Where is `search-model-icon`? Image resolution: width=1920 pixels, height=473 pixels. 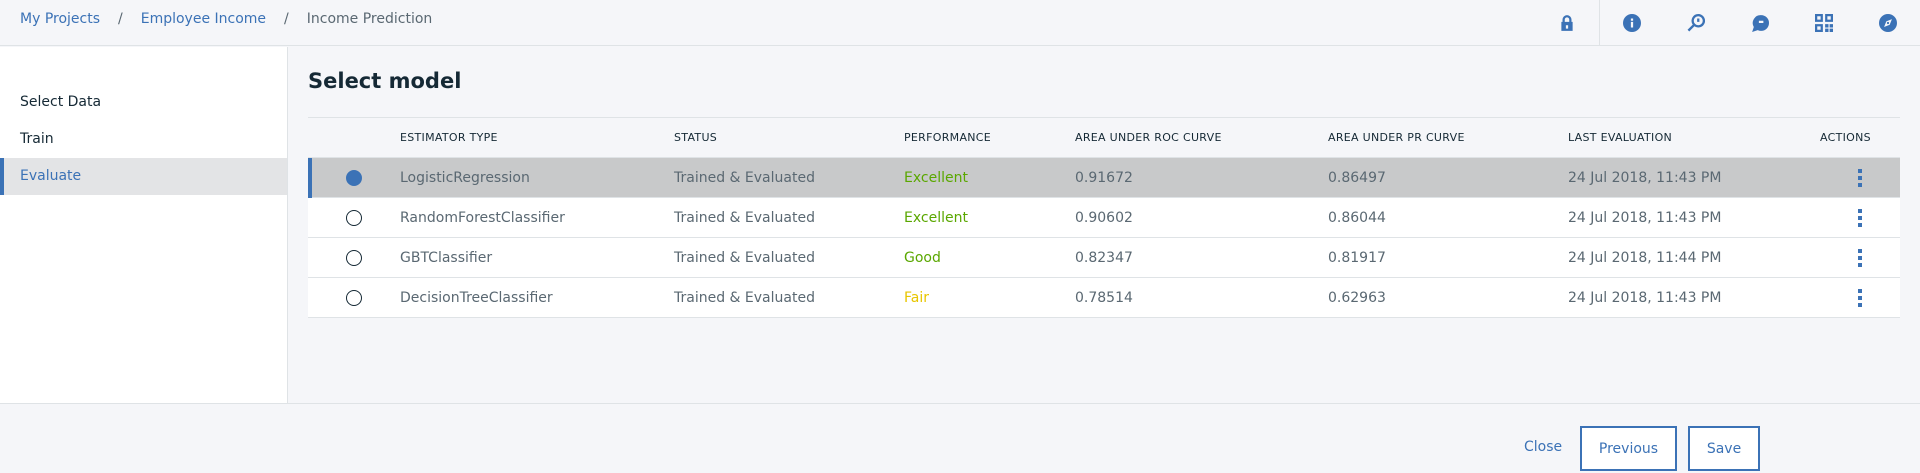
search-model-icon is located at coordinates (1696, 23).